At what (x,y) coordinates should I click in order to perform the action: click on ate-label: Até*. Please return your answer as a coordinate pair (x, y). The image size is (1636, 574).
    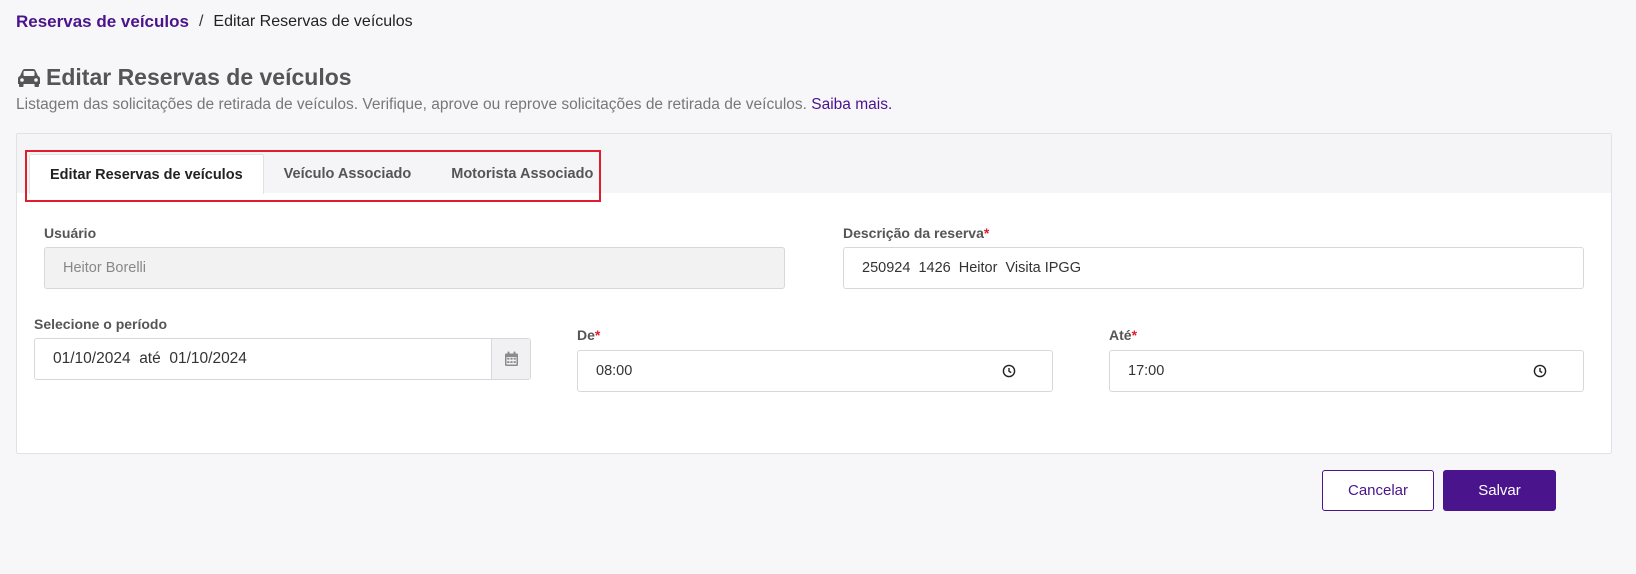
    Looking at the image, I should click on (1123, 335).